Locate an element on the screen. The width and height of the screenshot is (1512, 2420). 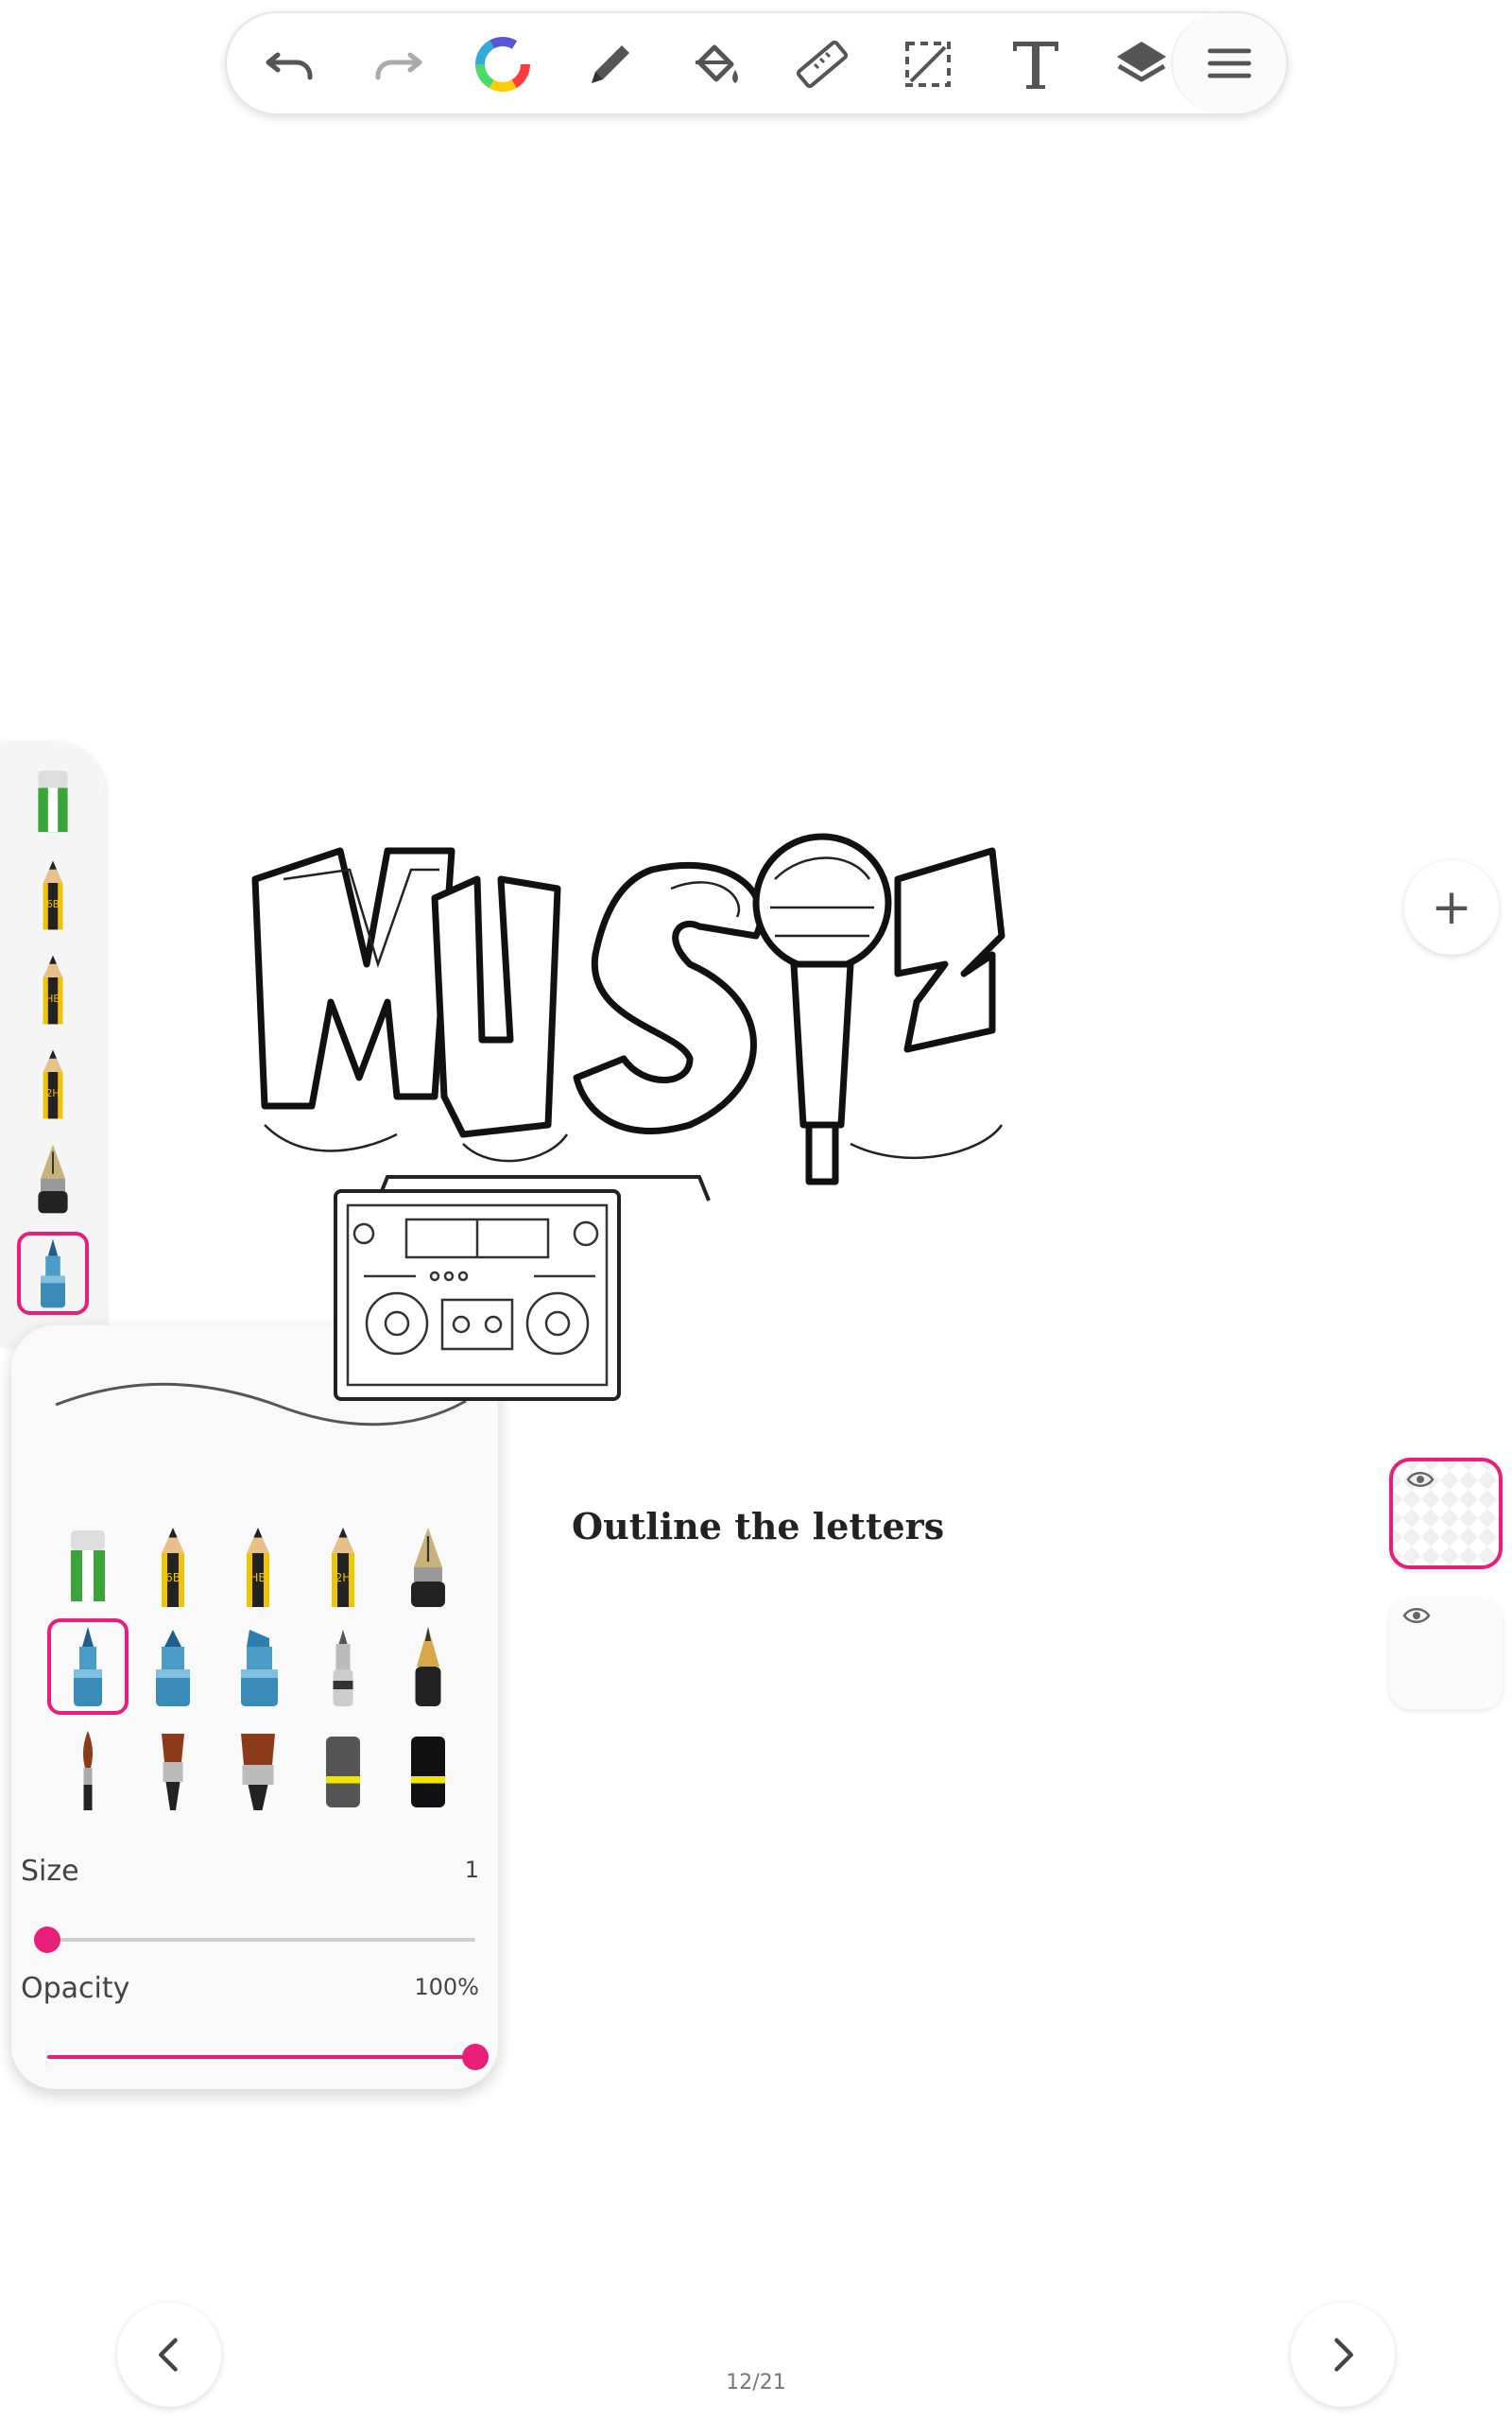
previous-page-button is located at coordinates (169, 2355).